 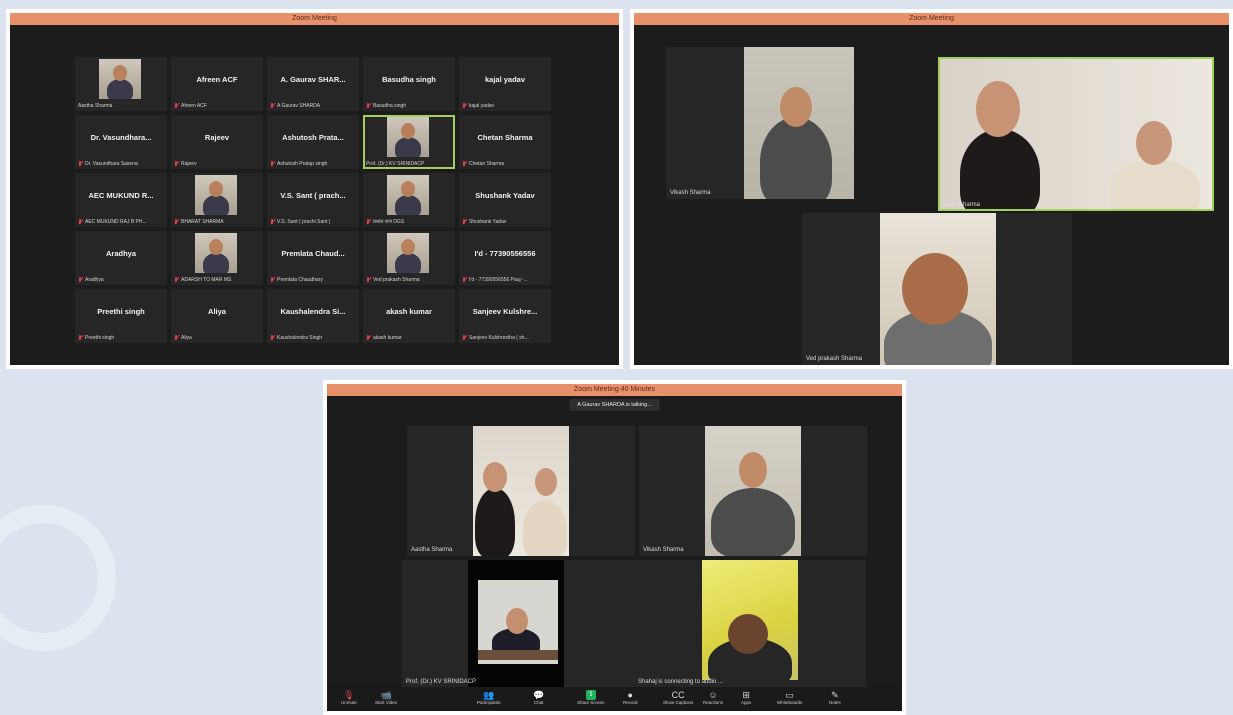 I want to click on video-tile: Aastha Sharma, so click(x=521, y=491).